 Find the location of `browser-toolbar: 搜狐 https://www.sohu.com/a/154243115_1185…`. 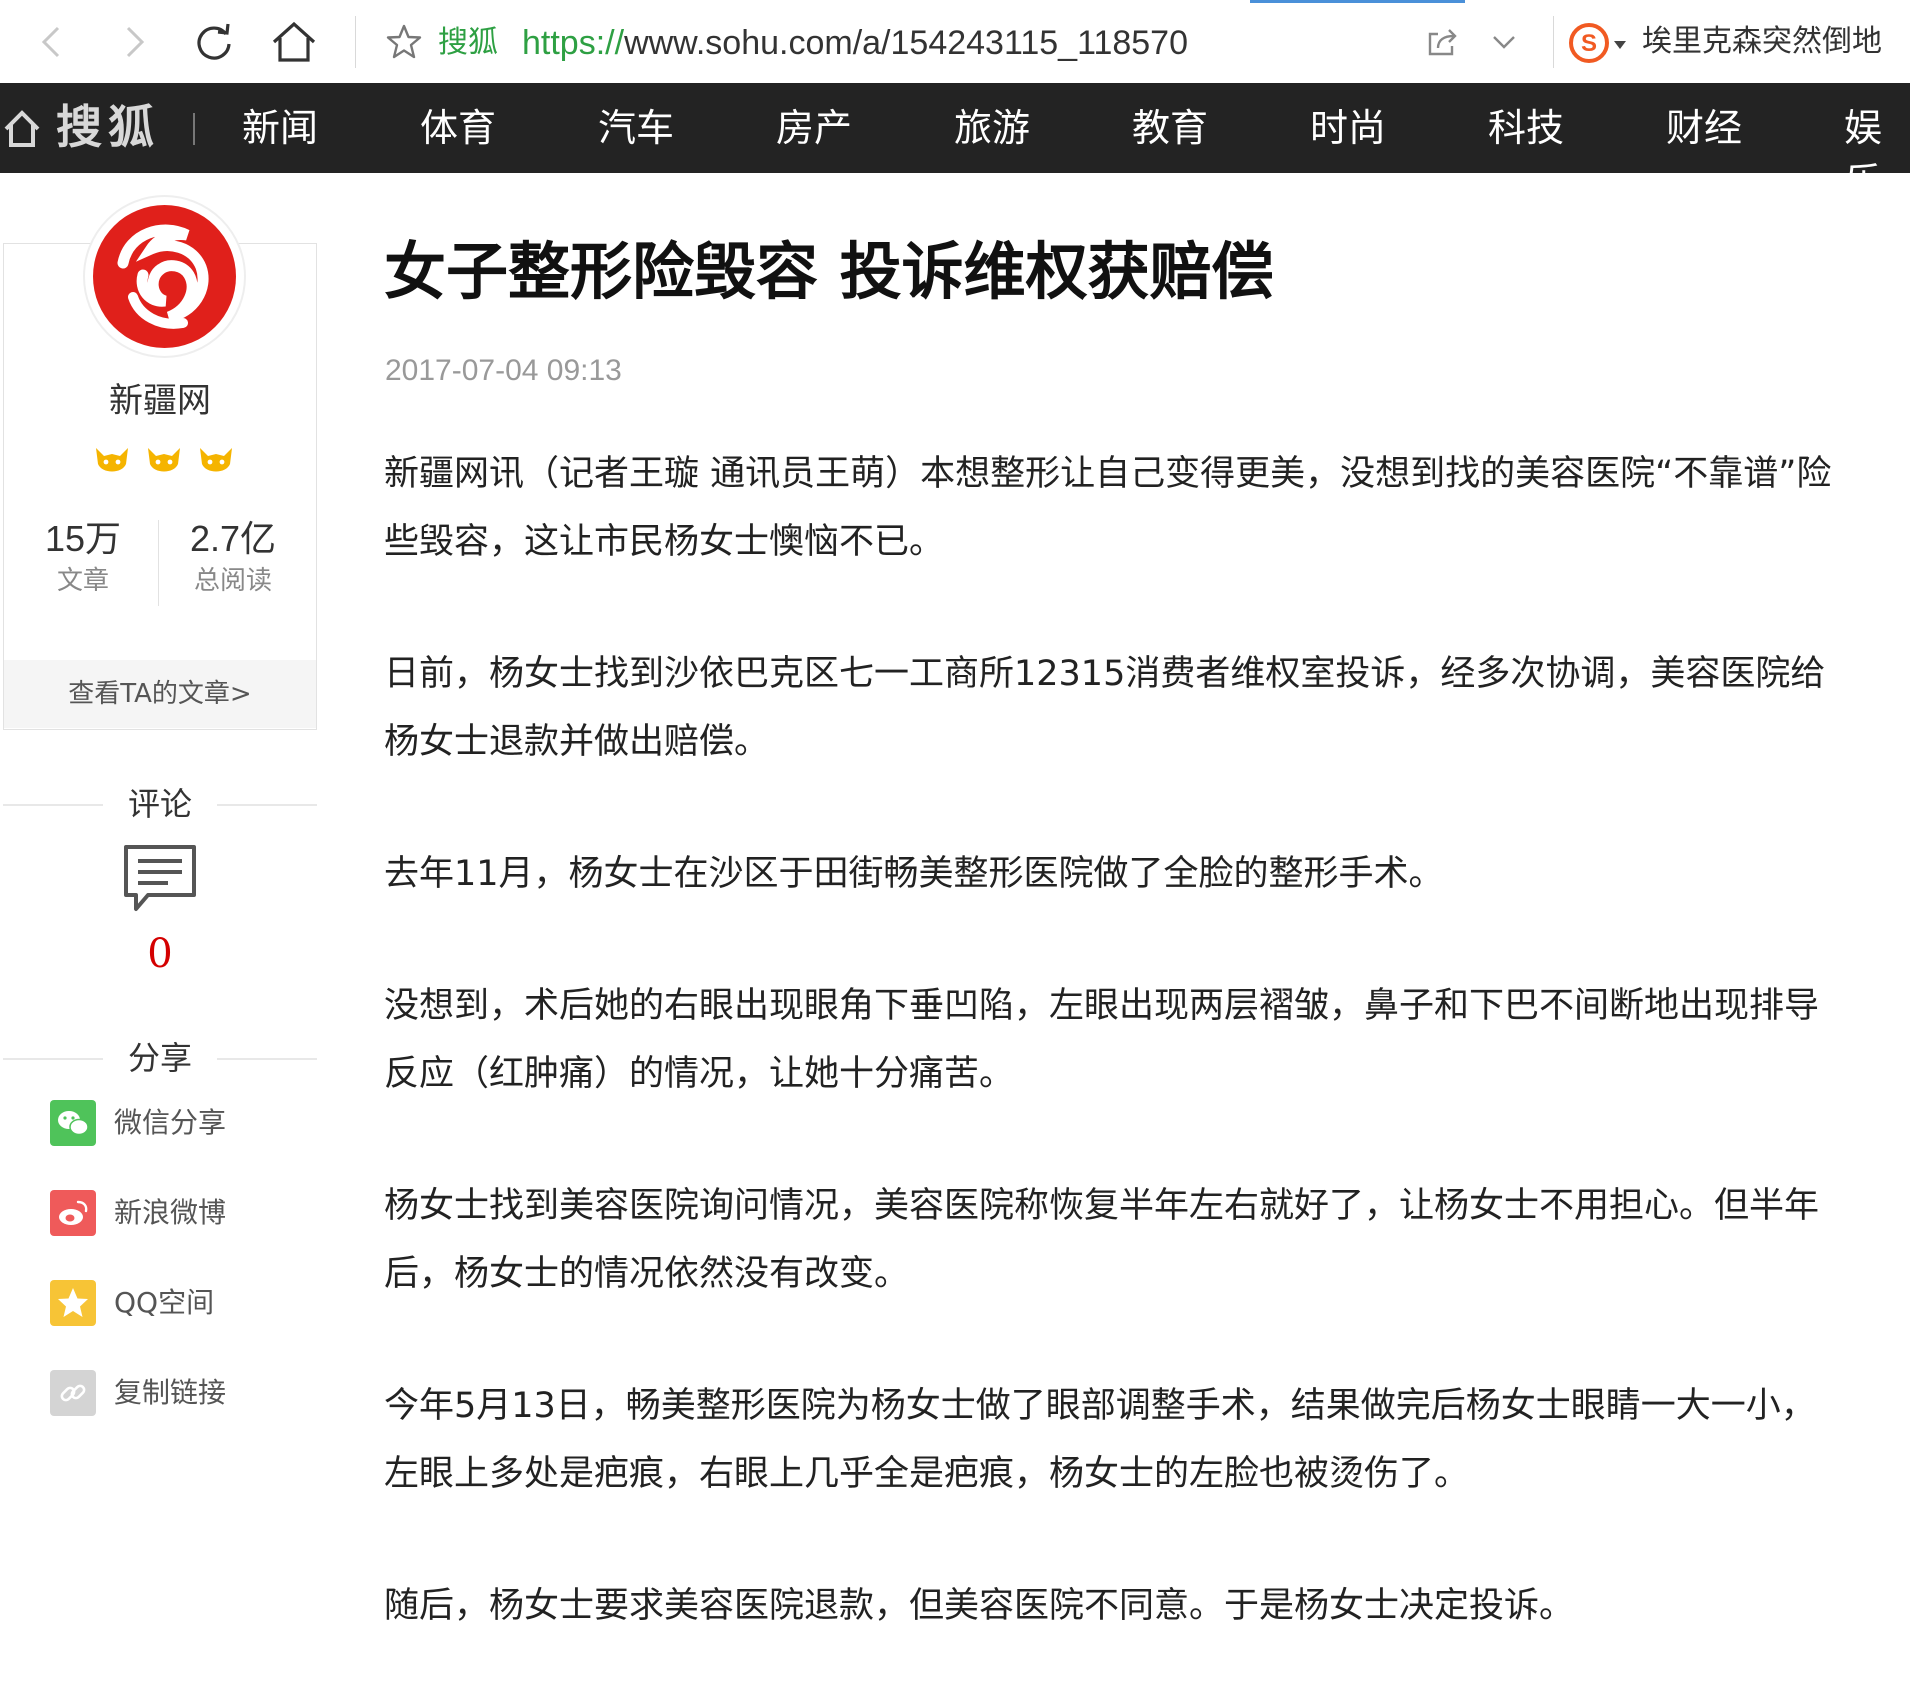

browser-toolbar: 搜狐 https://www.sohu.com/a/154243115_1185… is located at coordinates (955, 41).